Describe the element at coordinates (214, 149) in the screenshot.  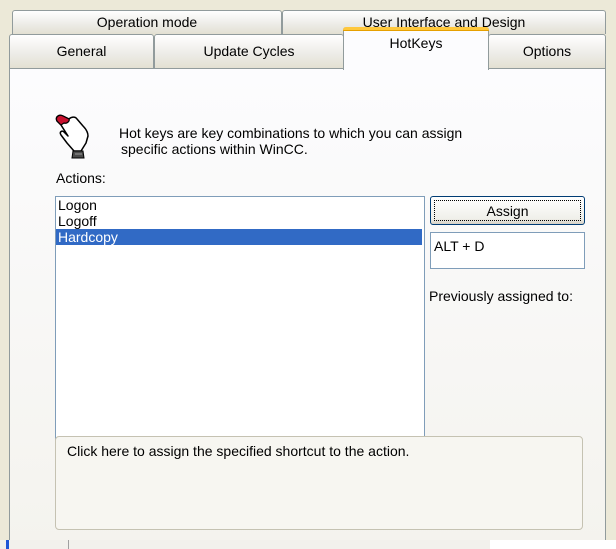
I see `description-line-2: specific actions within WinCC.` at that location.